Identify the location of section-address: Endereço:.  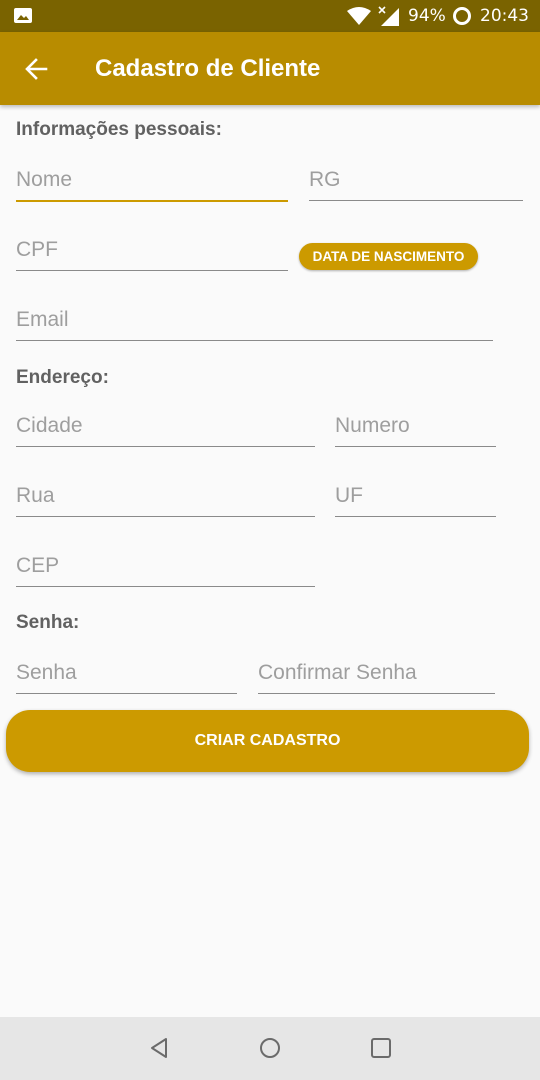
(62, 377).